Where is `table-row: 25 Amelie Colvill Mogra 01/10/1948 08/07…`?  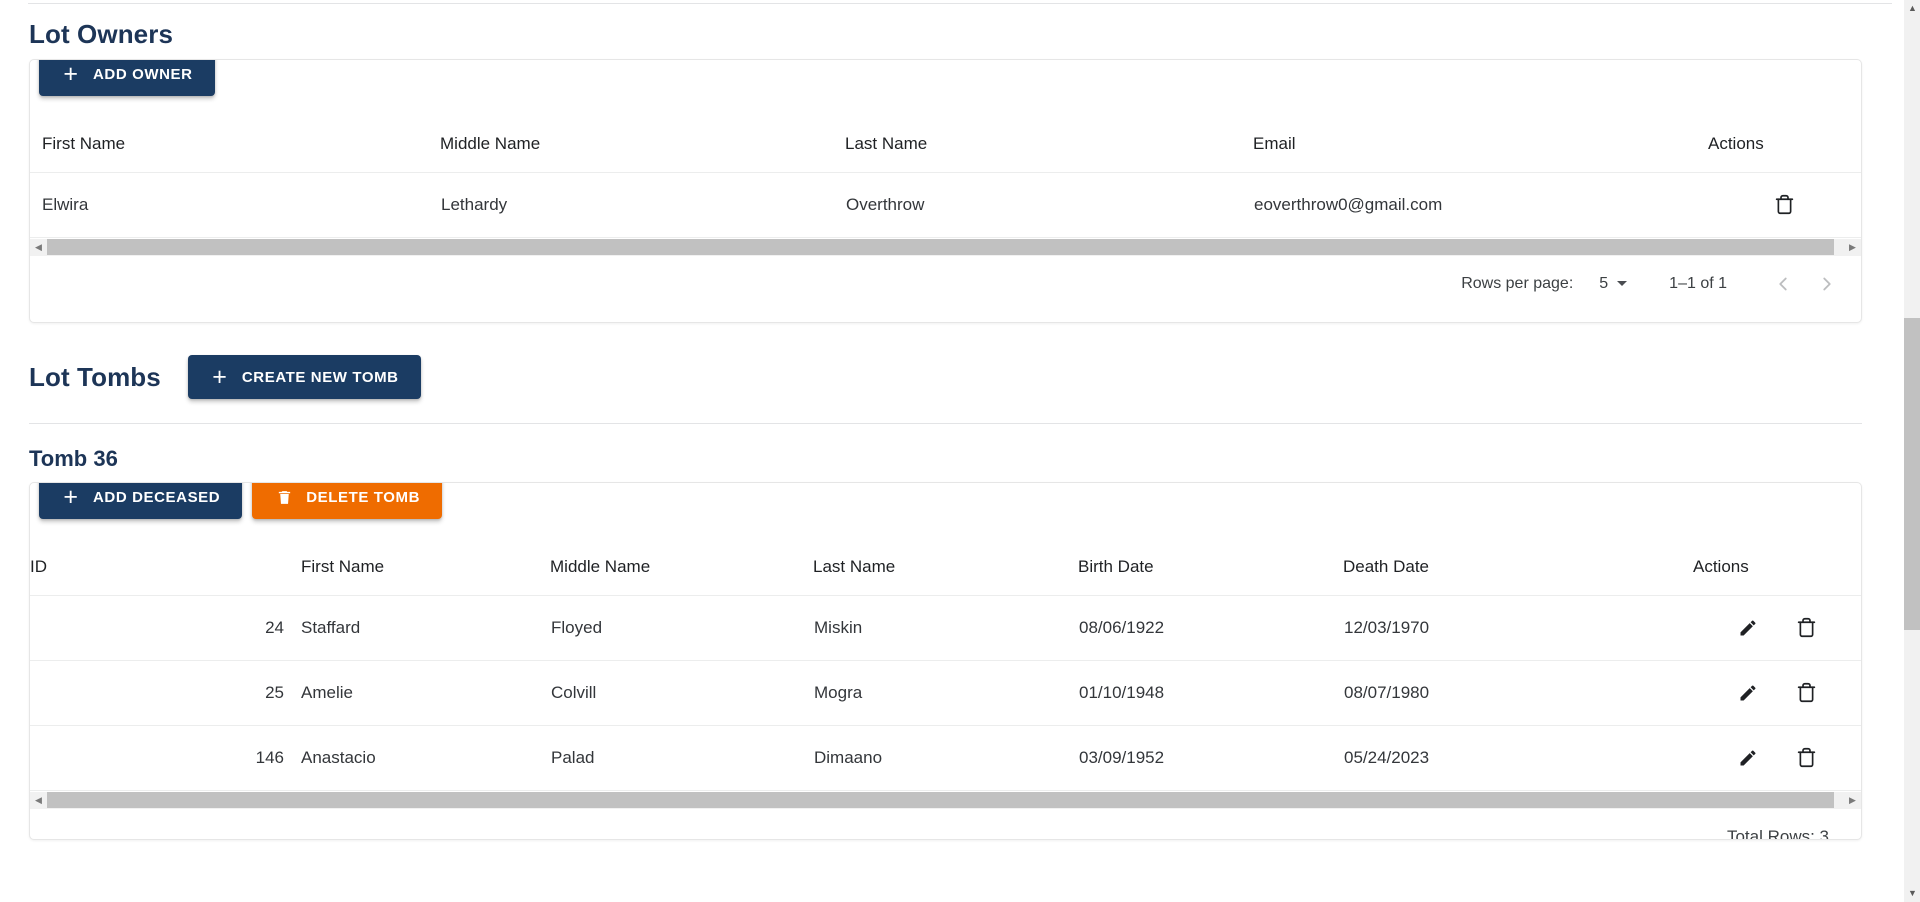
table-row: 25 Amelie Colvill Mogra 01/10/1948 08/07… is located at coordinates (945, 693).